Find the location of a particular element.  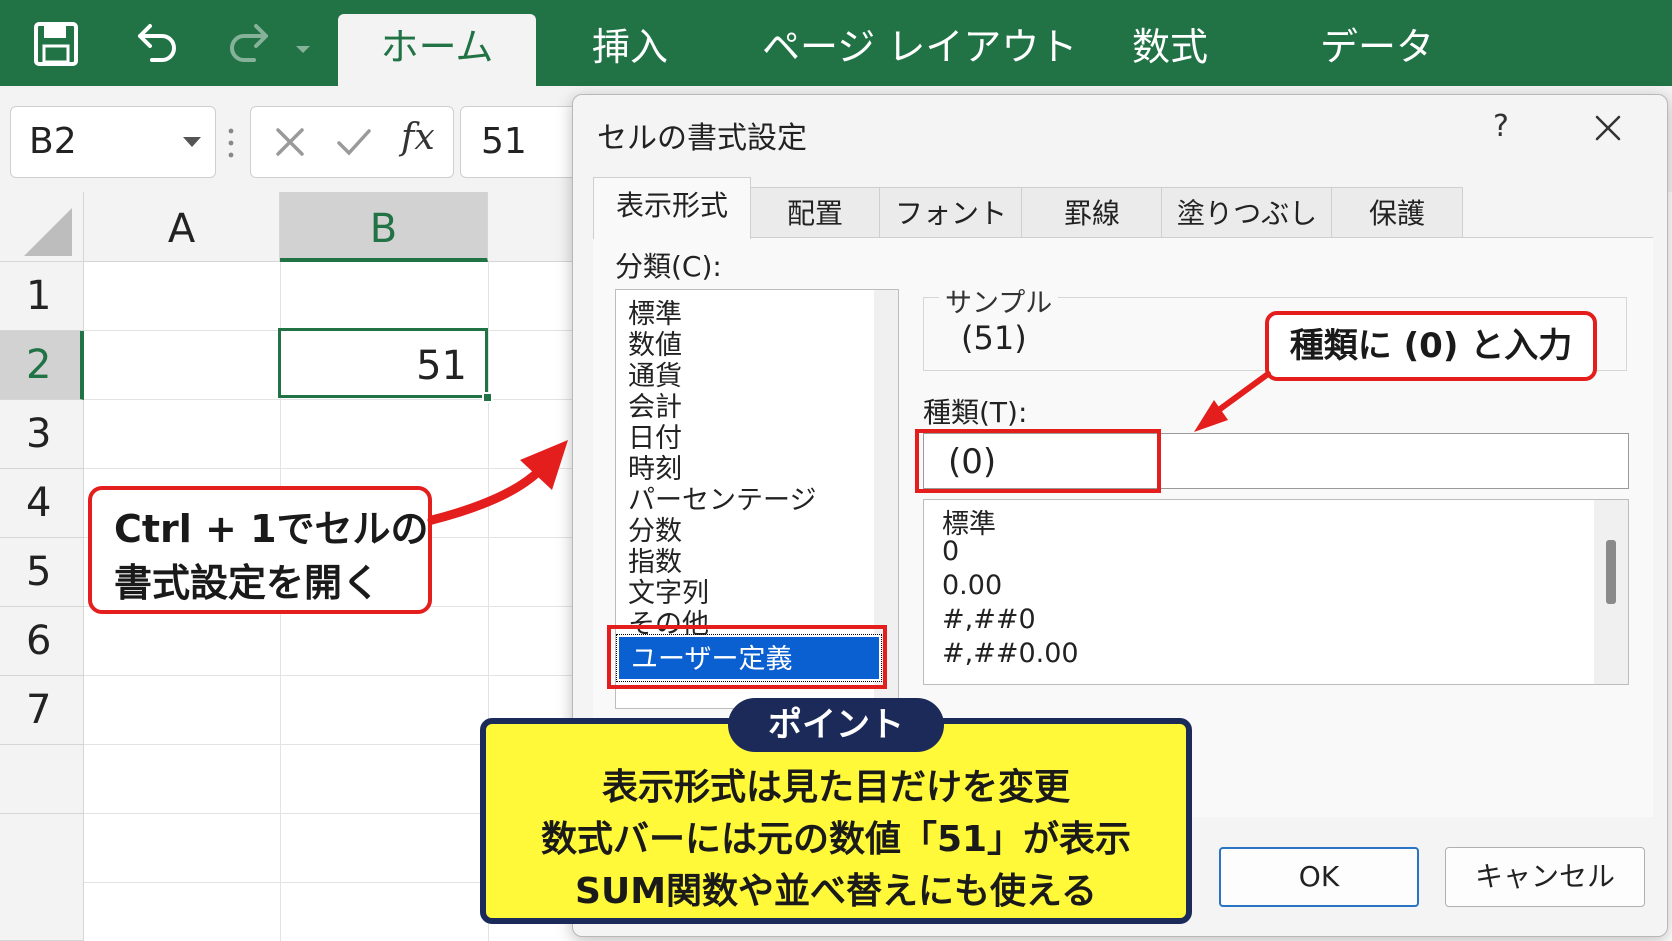

enter-check-icon is located at coordinates (354, 142).